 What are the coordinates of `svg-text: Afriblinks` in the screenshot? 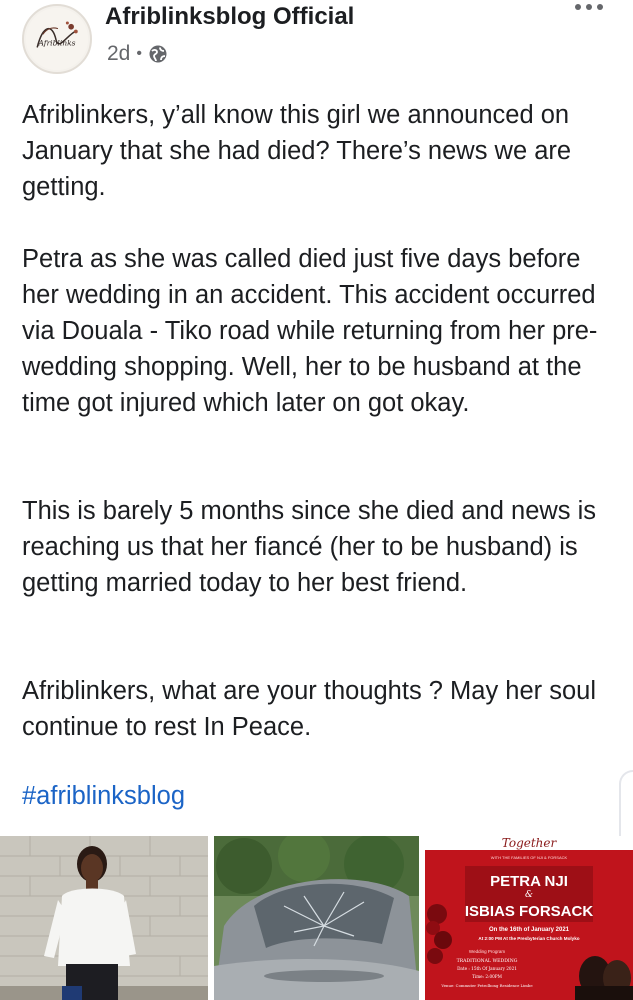 It's located at (56, 43).